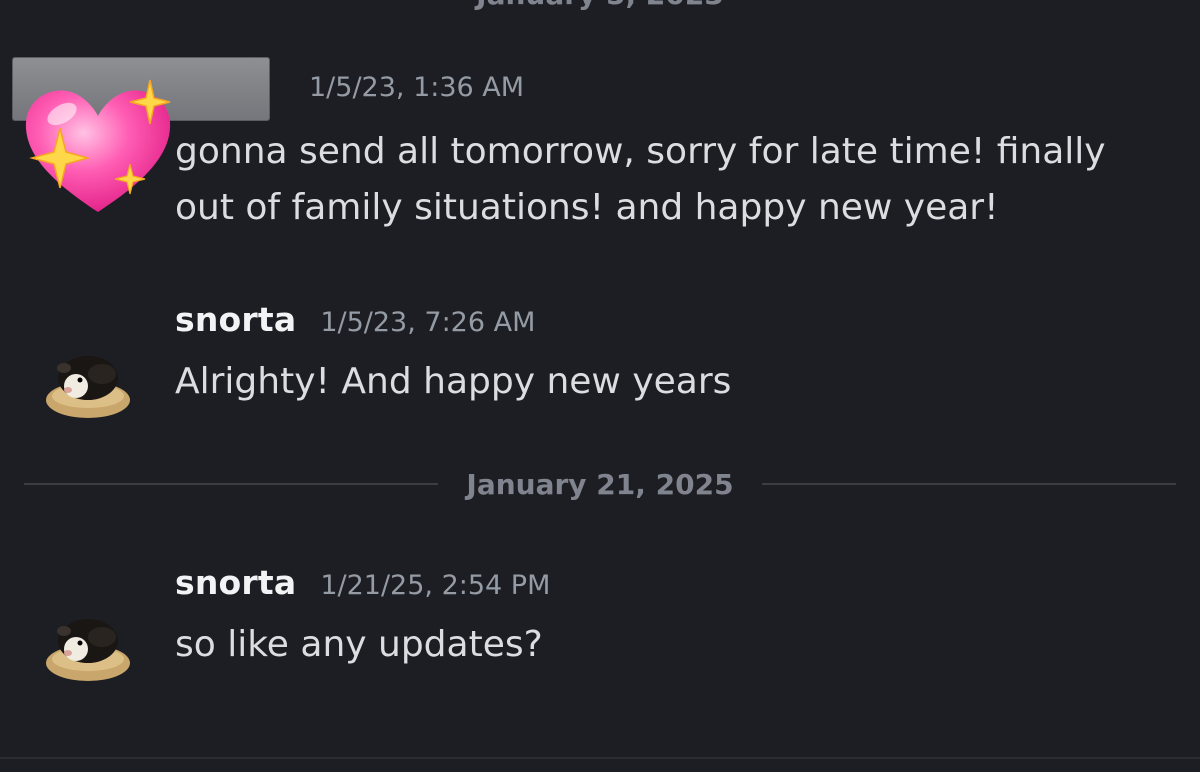 The height and width of the screenshot is (772, 1200). What do you see at coordinates (600, 758) in the screenshot?
I see `composer-divider` at bounding box center [600, 758].